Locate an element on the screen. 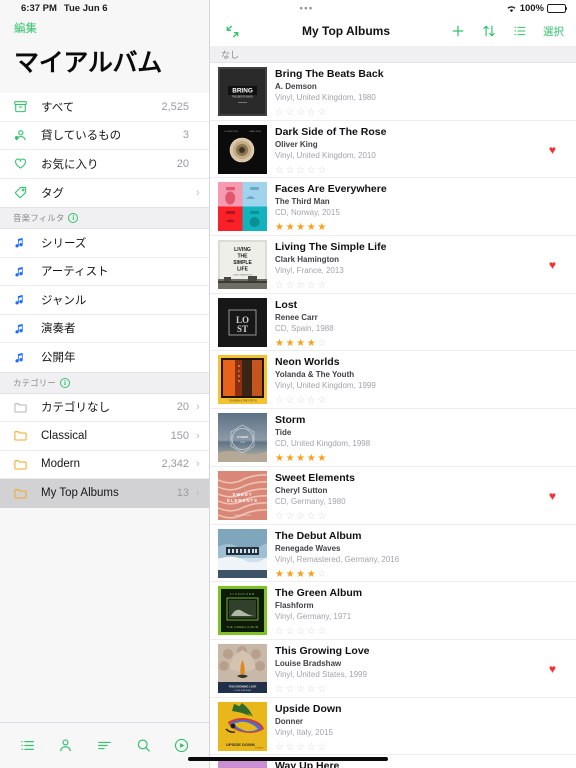  album-cover: BRING THE BEATS BACK is located at coordinates (242, 91).